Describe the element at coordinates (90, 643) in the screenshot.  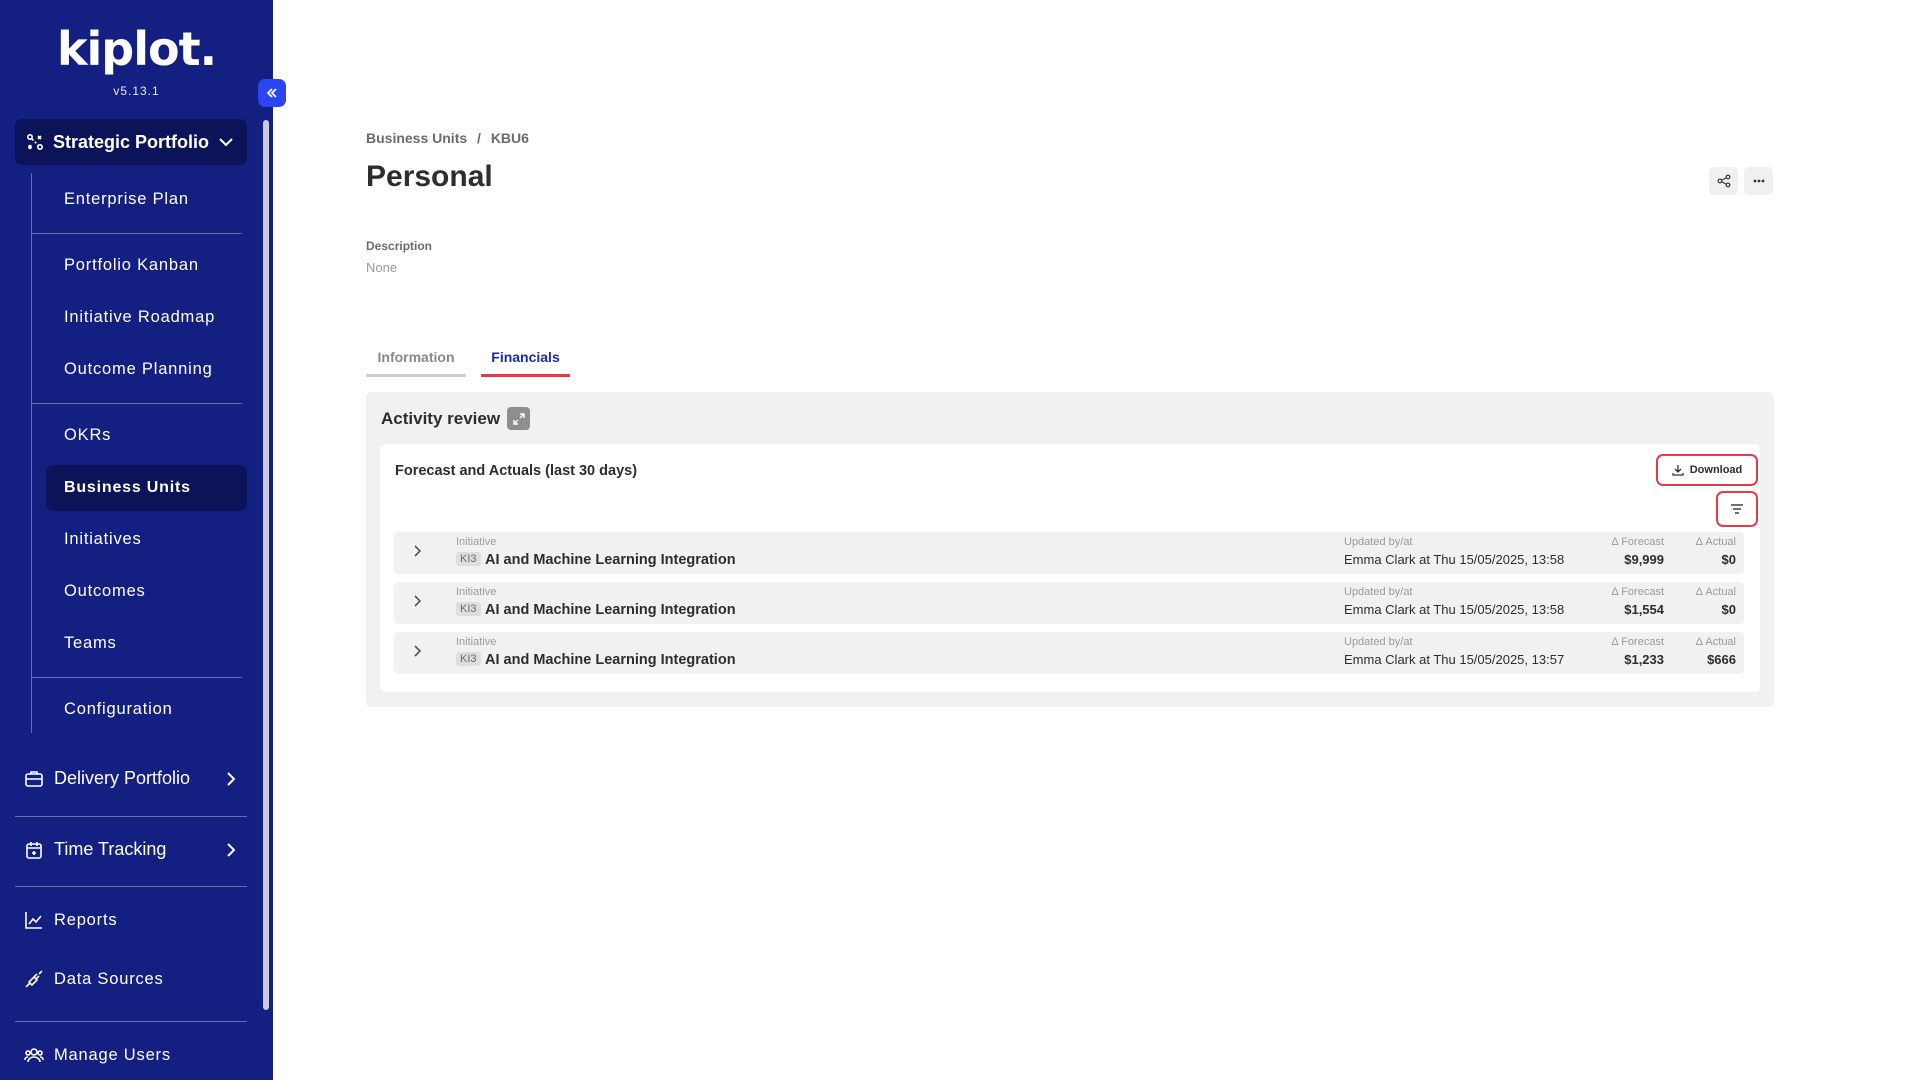
I see `sidebar-item-teams: Teams` at that location.